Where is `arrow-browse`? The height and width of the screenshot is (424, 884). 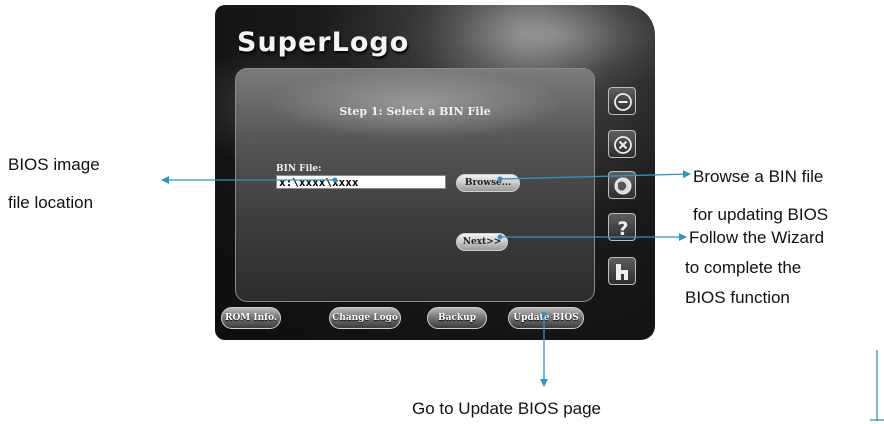
arrow-browse is located at coordinates (595, 175).